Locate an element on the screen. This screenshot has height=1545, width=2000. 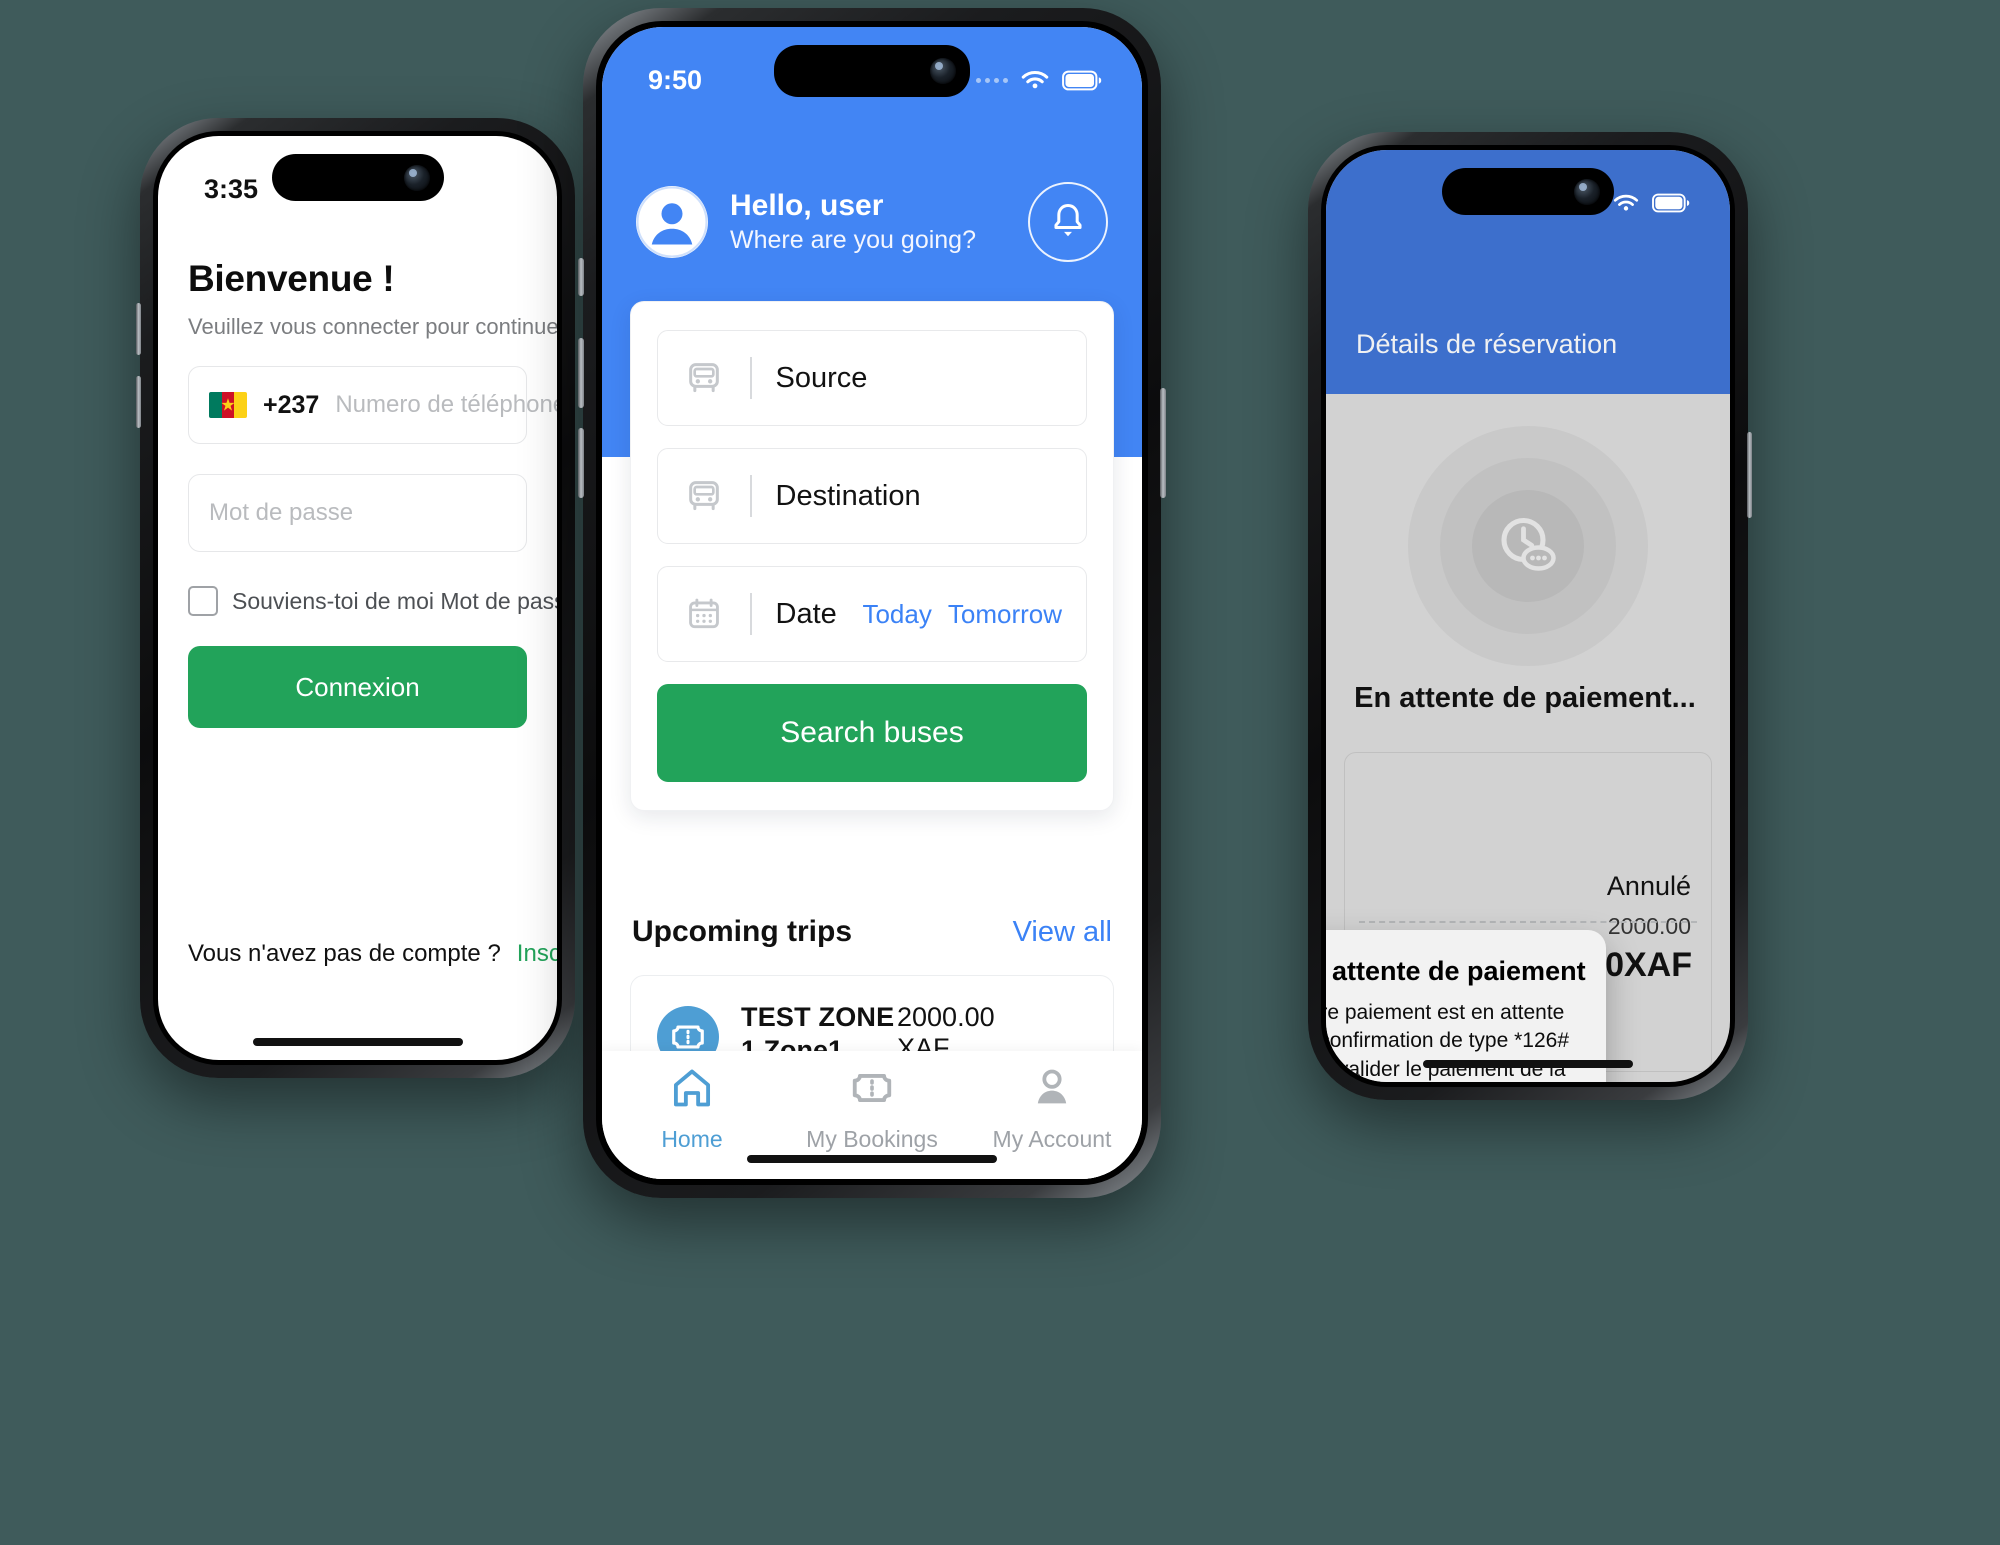
cameroon-flag-icon: ★ is located at coordinates (228, 405).